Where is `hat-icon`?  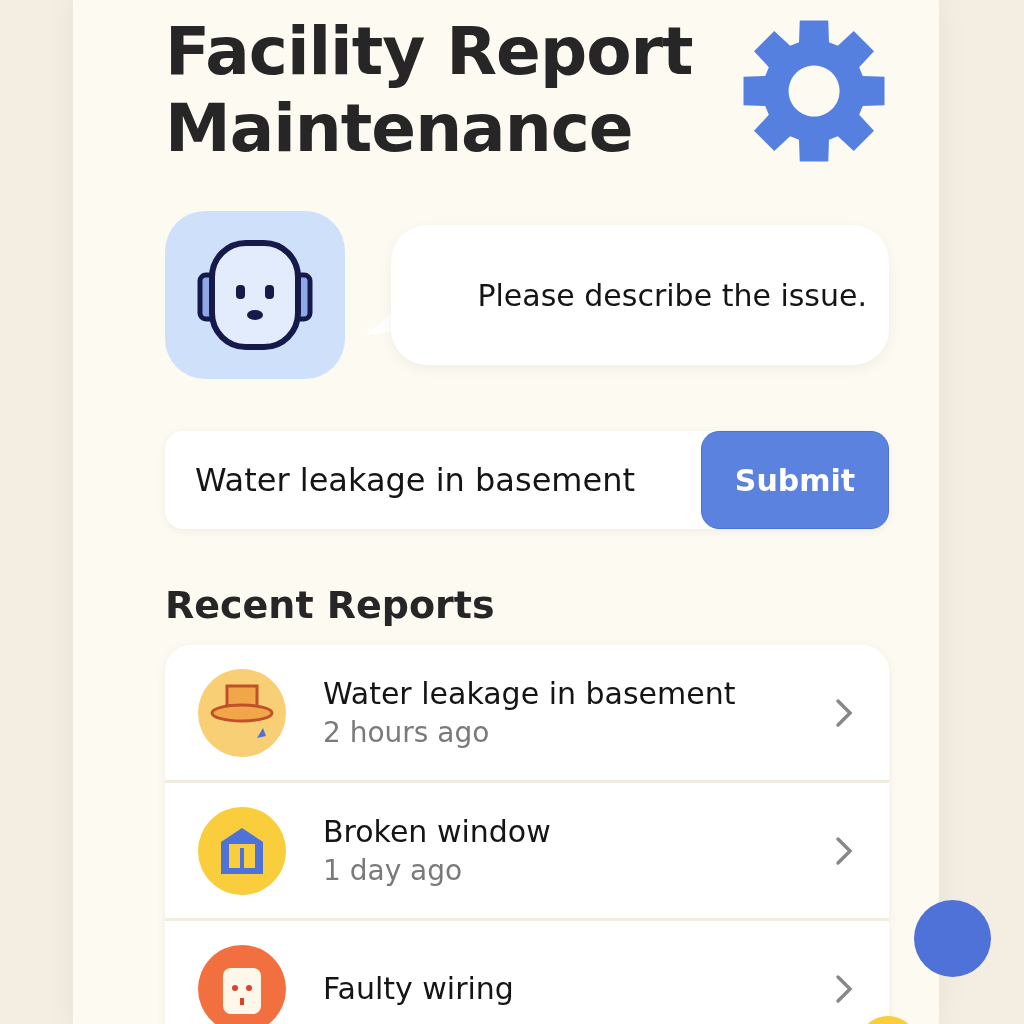
hat-icon is located at coordinates (242, 712).